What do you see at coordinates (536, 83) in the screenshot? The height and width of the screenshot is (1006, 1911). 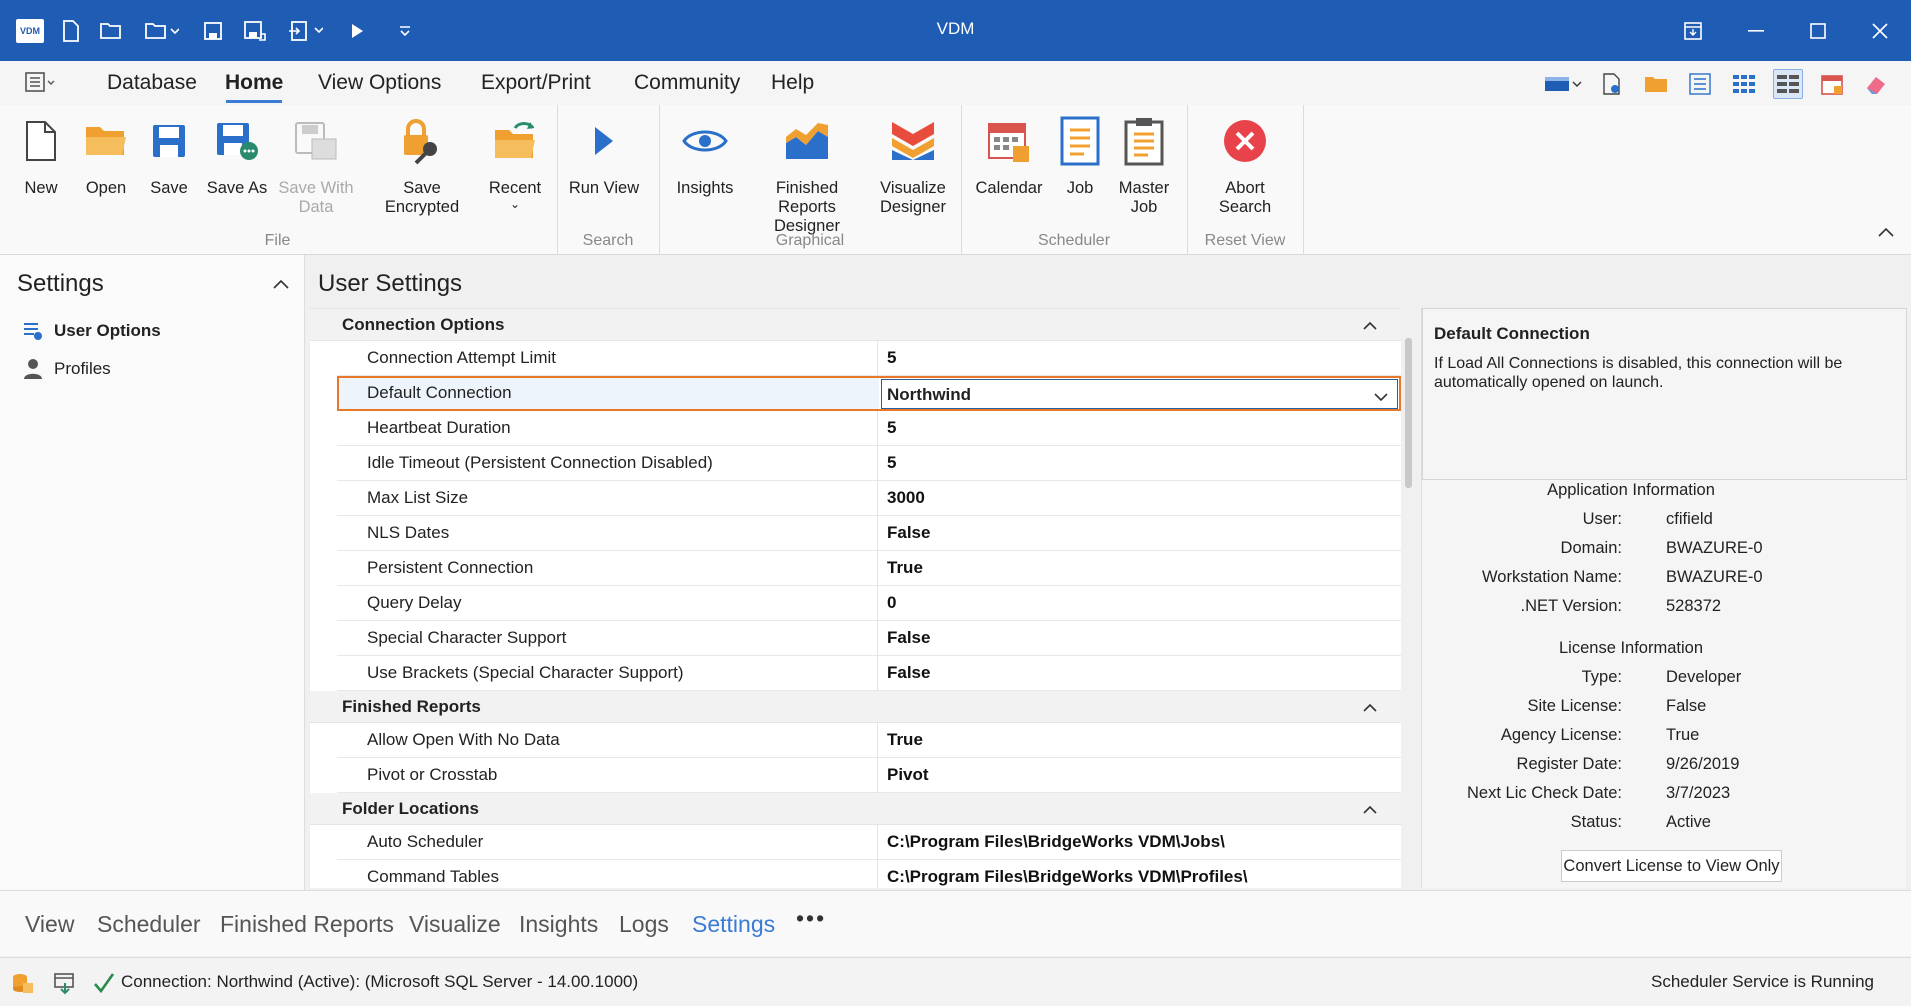 I see `menu-export-print: Export/Print` at bounding box center [536, 83].